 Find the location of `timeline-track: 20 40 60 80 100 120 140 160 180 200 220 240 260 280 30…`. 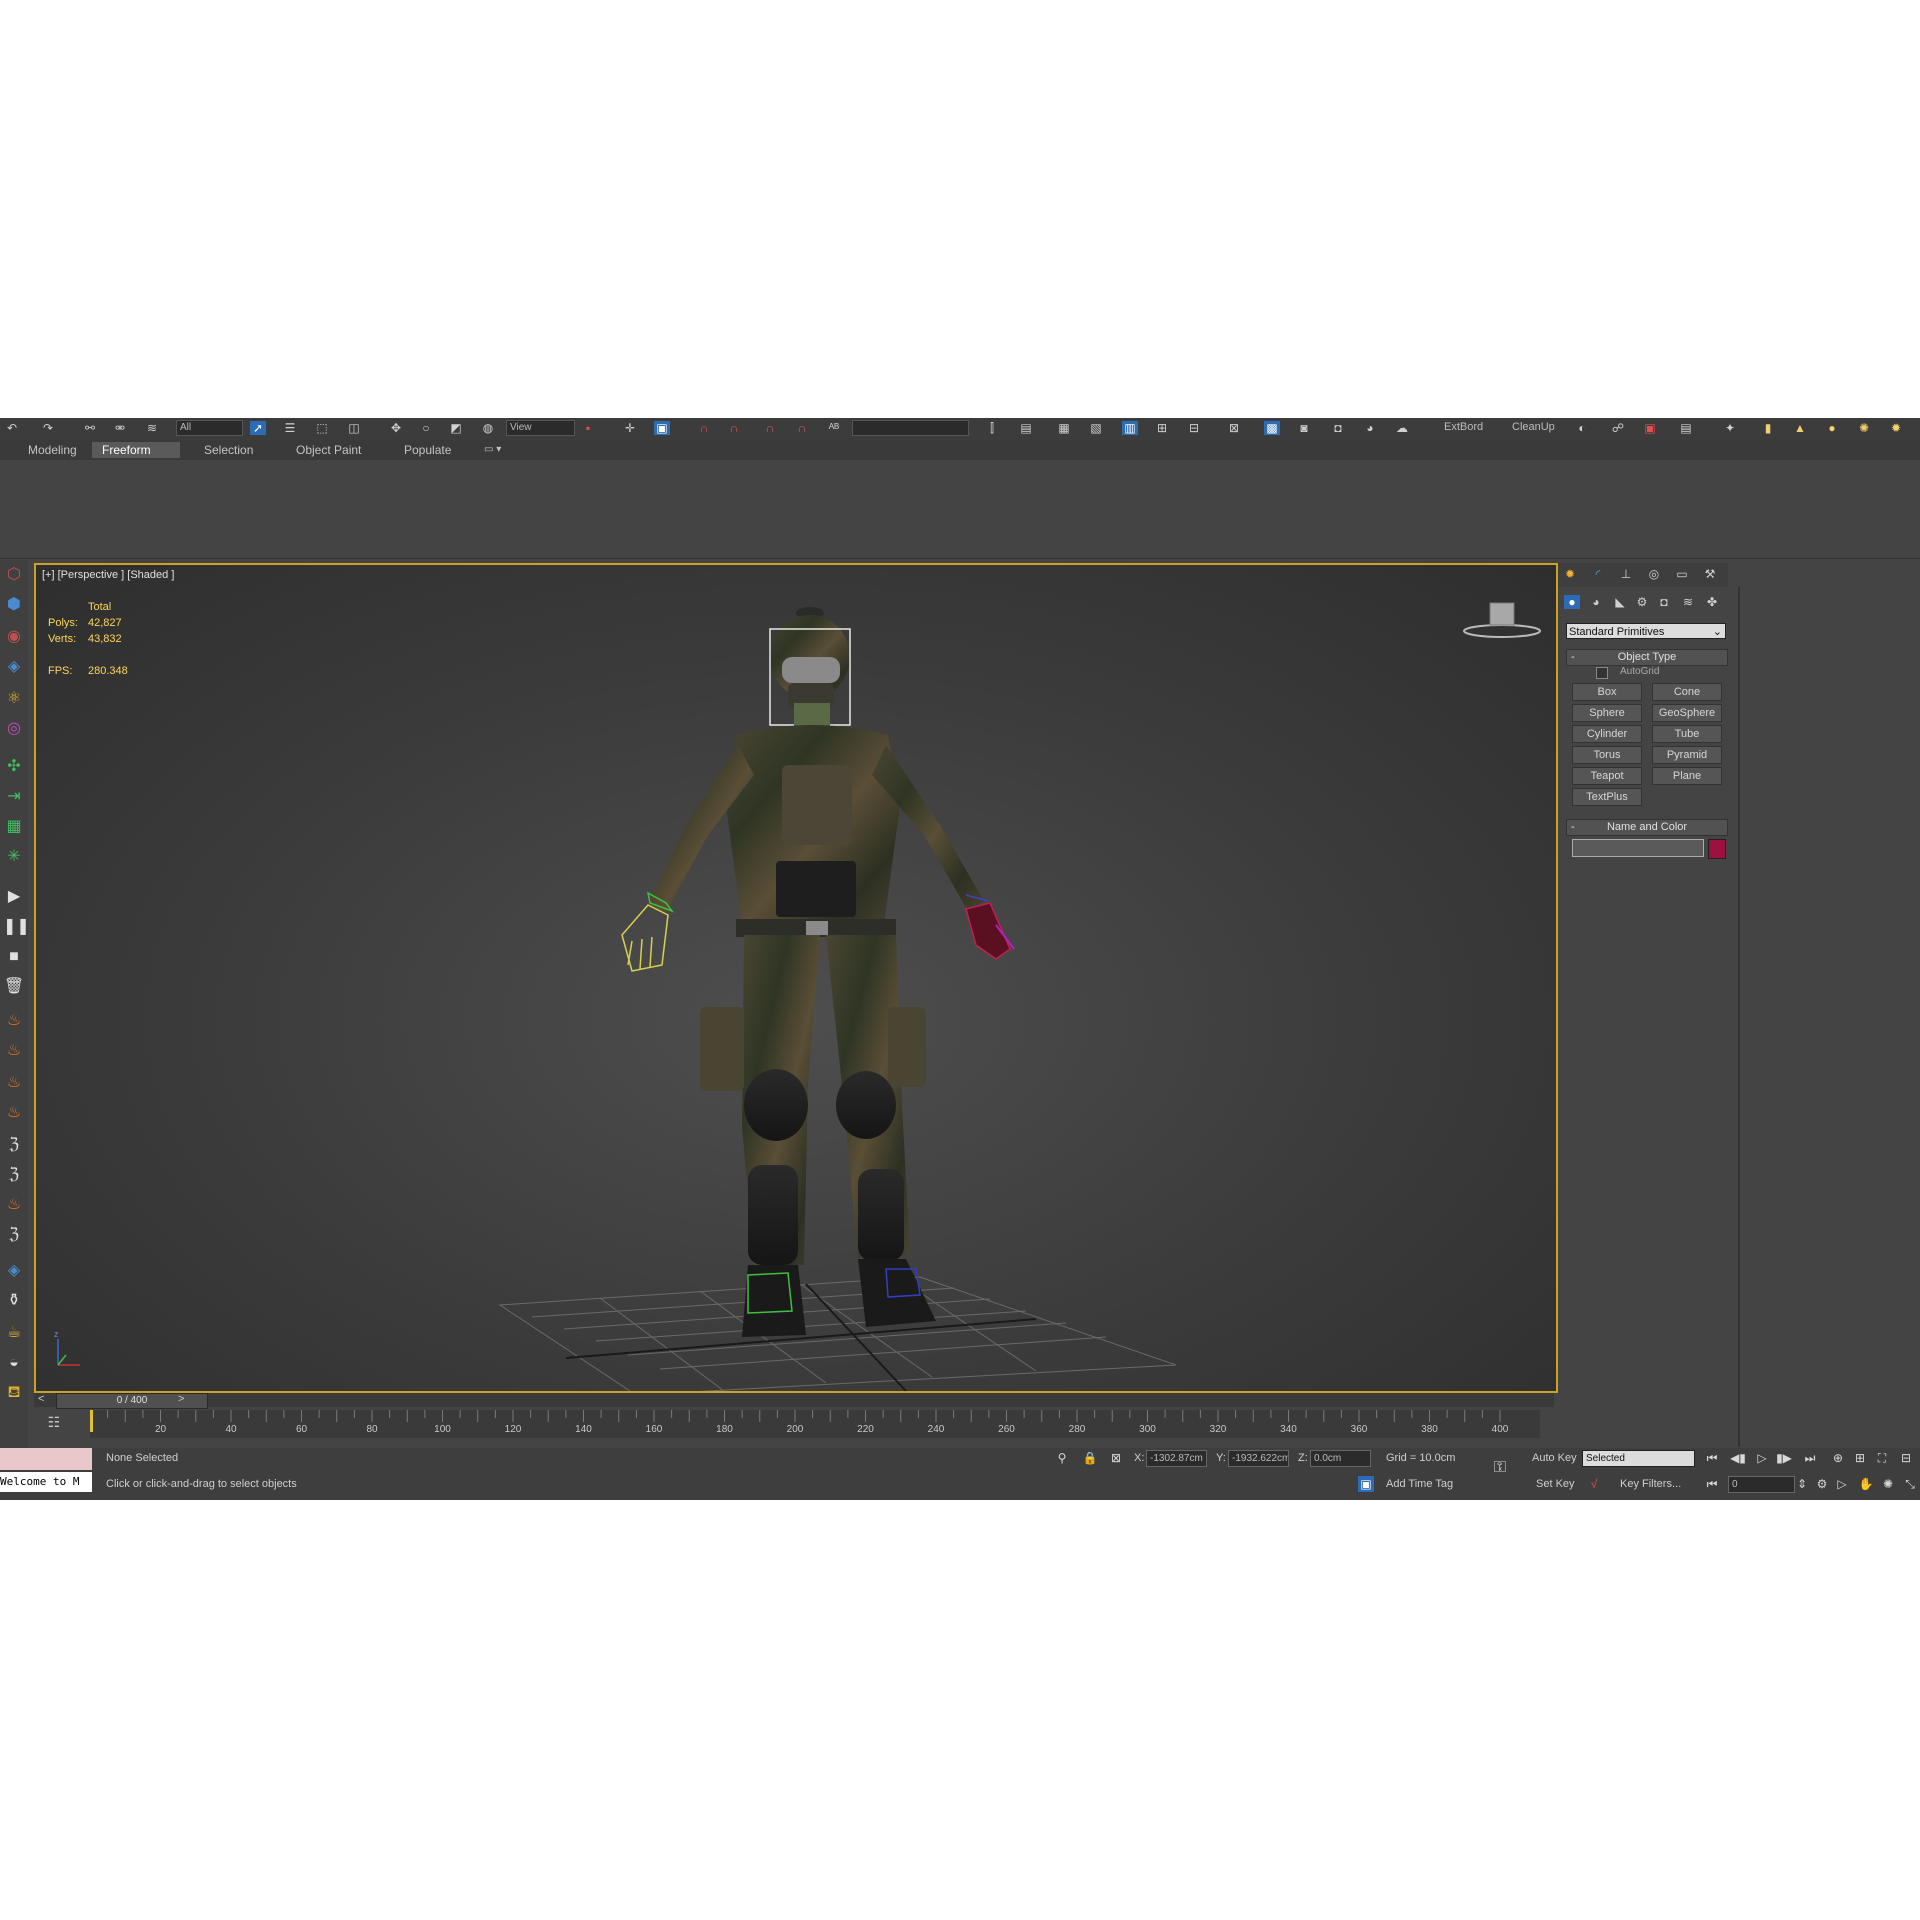

timeline-track: 20 40 60 80 100 120 140 160 180 200 220 240 260 280 30… is located at coordinates (815, 1424).